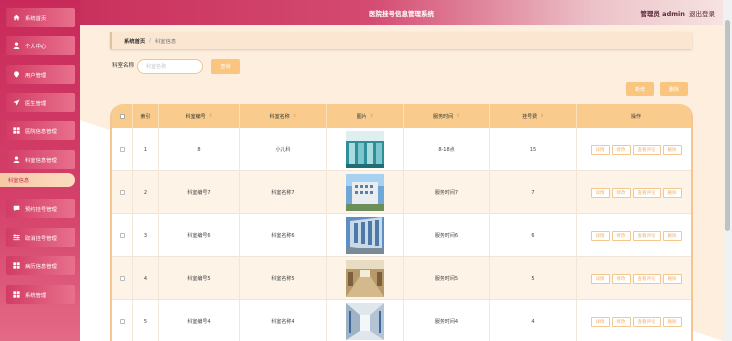 Image resolution: width=732 pixels, height=341 pixels. I want to click on table-row: 4 科室编号5 科室名称5 服务时间5 5 详情 修改 查看评论 删除, so click(401, 278).